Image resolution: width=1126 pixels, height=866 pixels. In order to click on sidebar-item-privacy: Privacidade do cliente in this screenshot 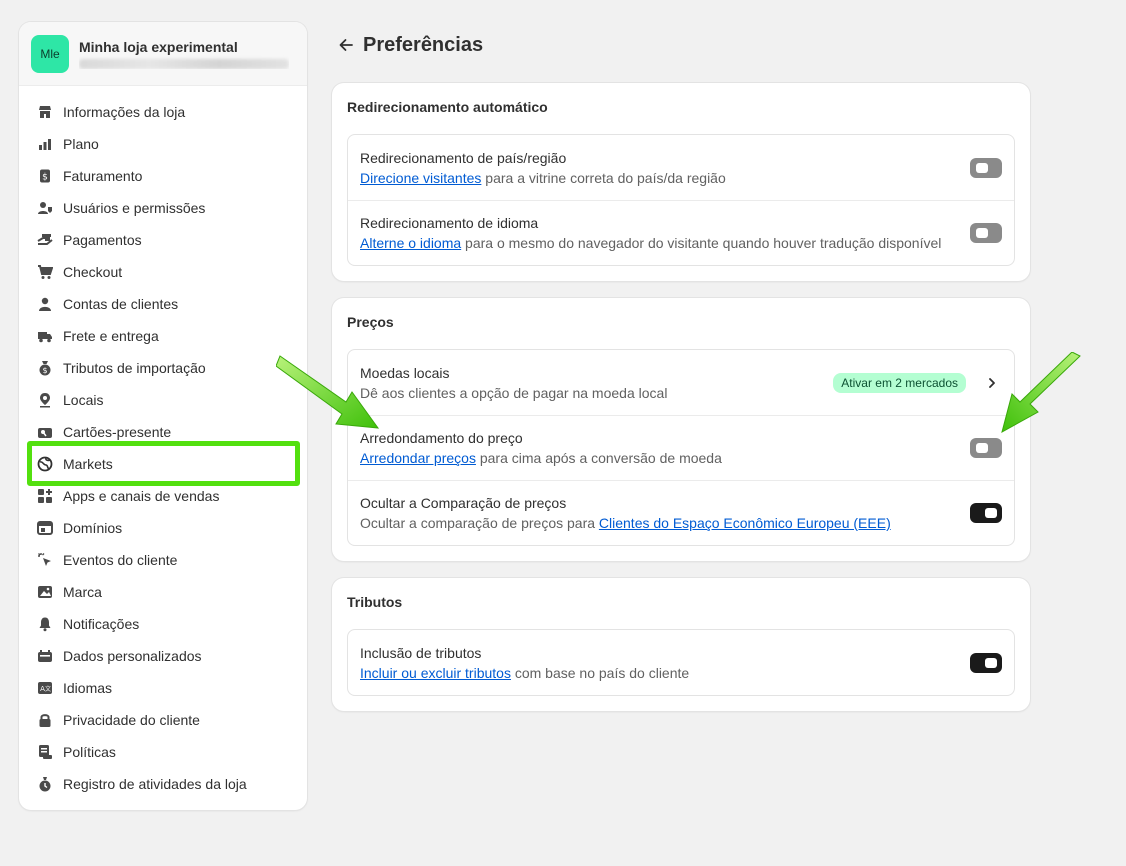, I will do `click(163, 720)`.